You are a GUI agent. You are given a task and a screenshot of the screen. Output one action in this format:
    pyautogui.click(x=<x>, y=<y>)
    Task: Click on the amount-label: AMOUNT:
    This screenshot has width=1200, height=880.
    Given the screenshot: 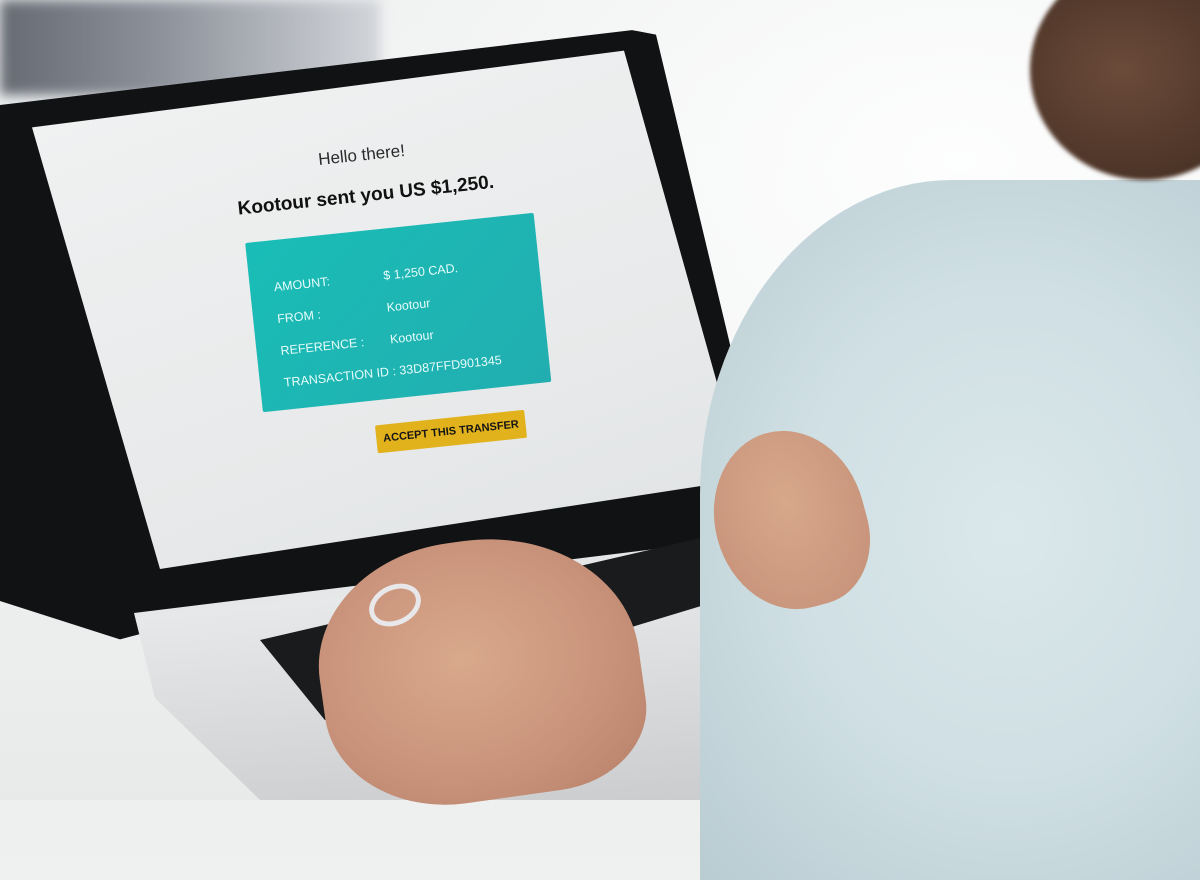 What is the action you would take?
    pyautogui.click(x=302, y=284)
    